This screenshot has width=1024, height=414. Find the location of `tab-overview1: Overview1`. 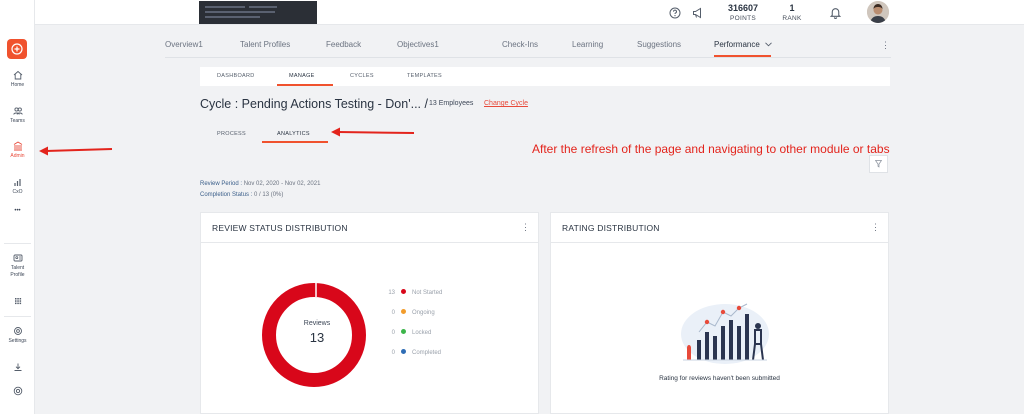

tab-overview1: Overview1 is located at coordinates (184, 44).